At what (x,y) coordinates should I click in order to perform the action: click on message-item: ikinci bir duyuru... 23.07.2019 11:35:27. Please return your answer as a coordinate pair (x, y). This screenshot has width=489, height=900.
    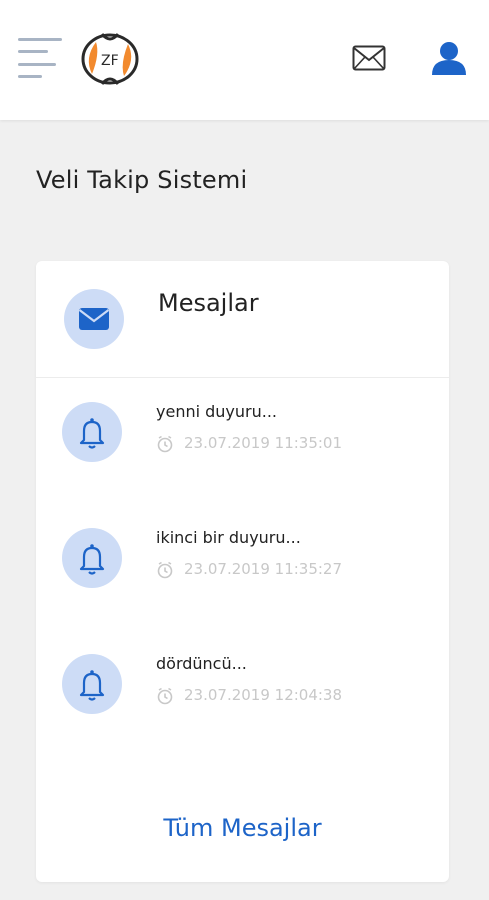
    Looking at the image, I should click on (242, 578).